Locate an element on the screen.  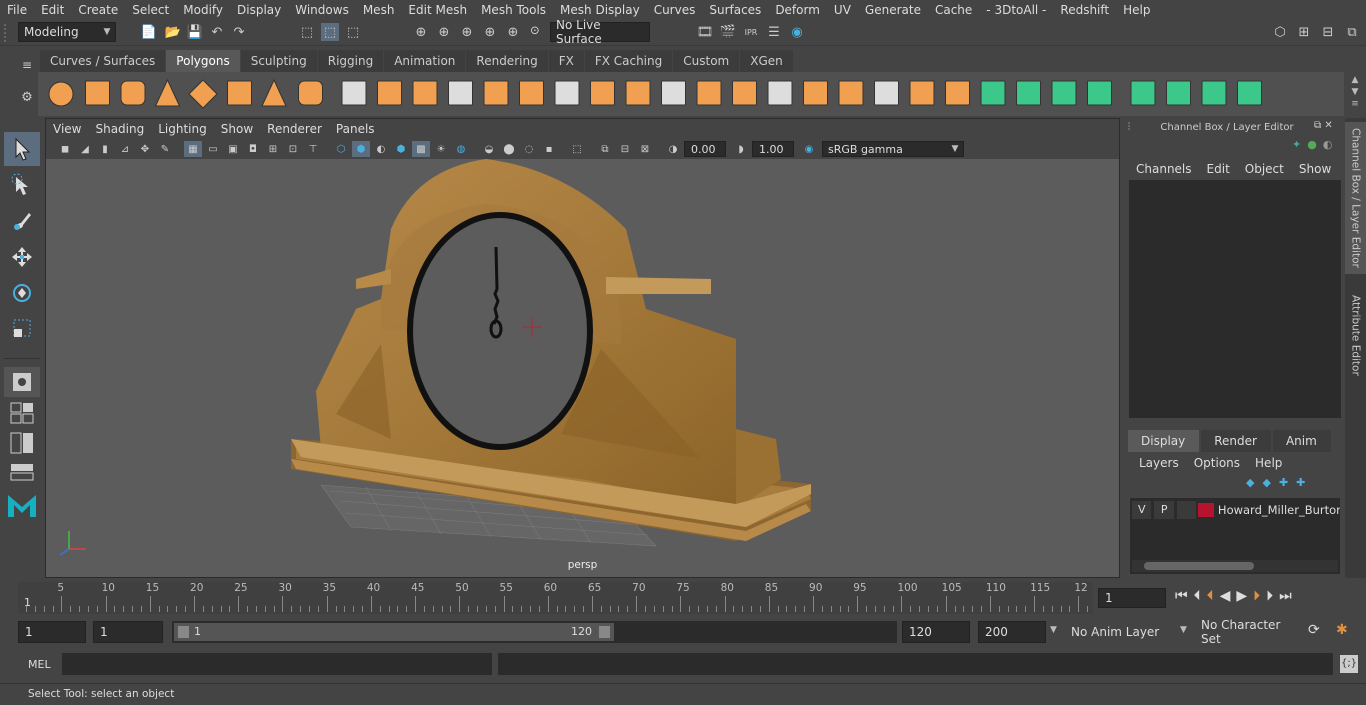
shelf-reduce-icon is located at coordinates (815, 93).